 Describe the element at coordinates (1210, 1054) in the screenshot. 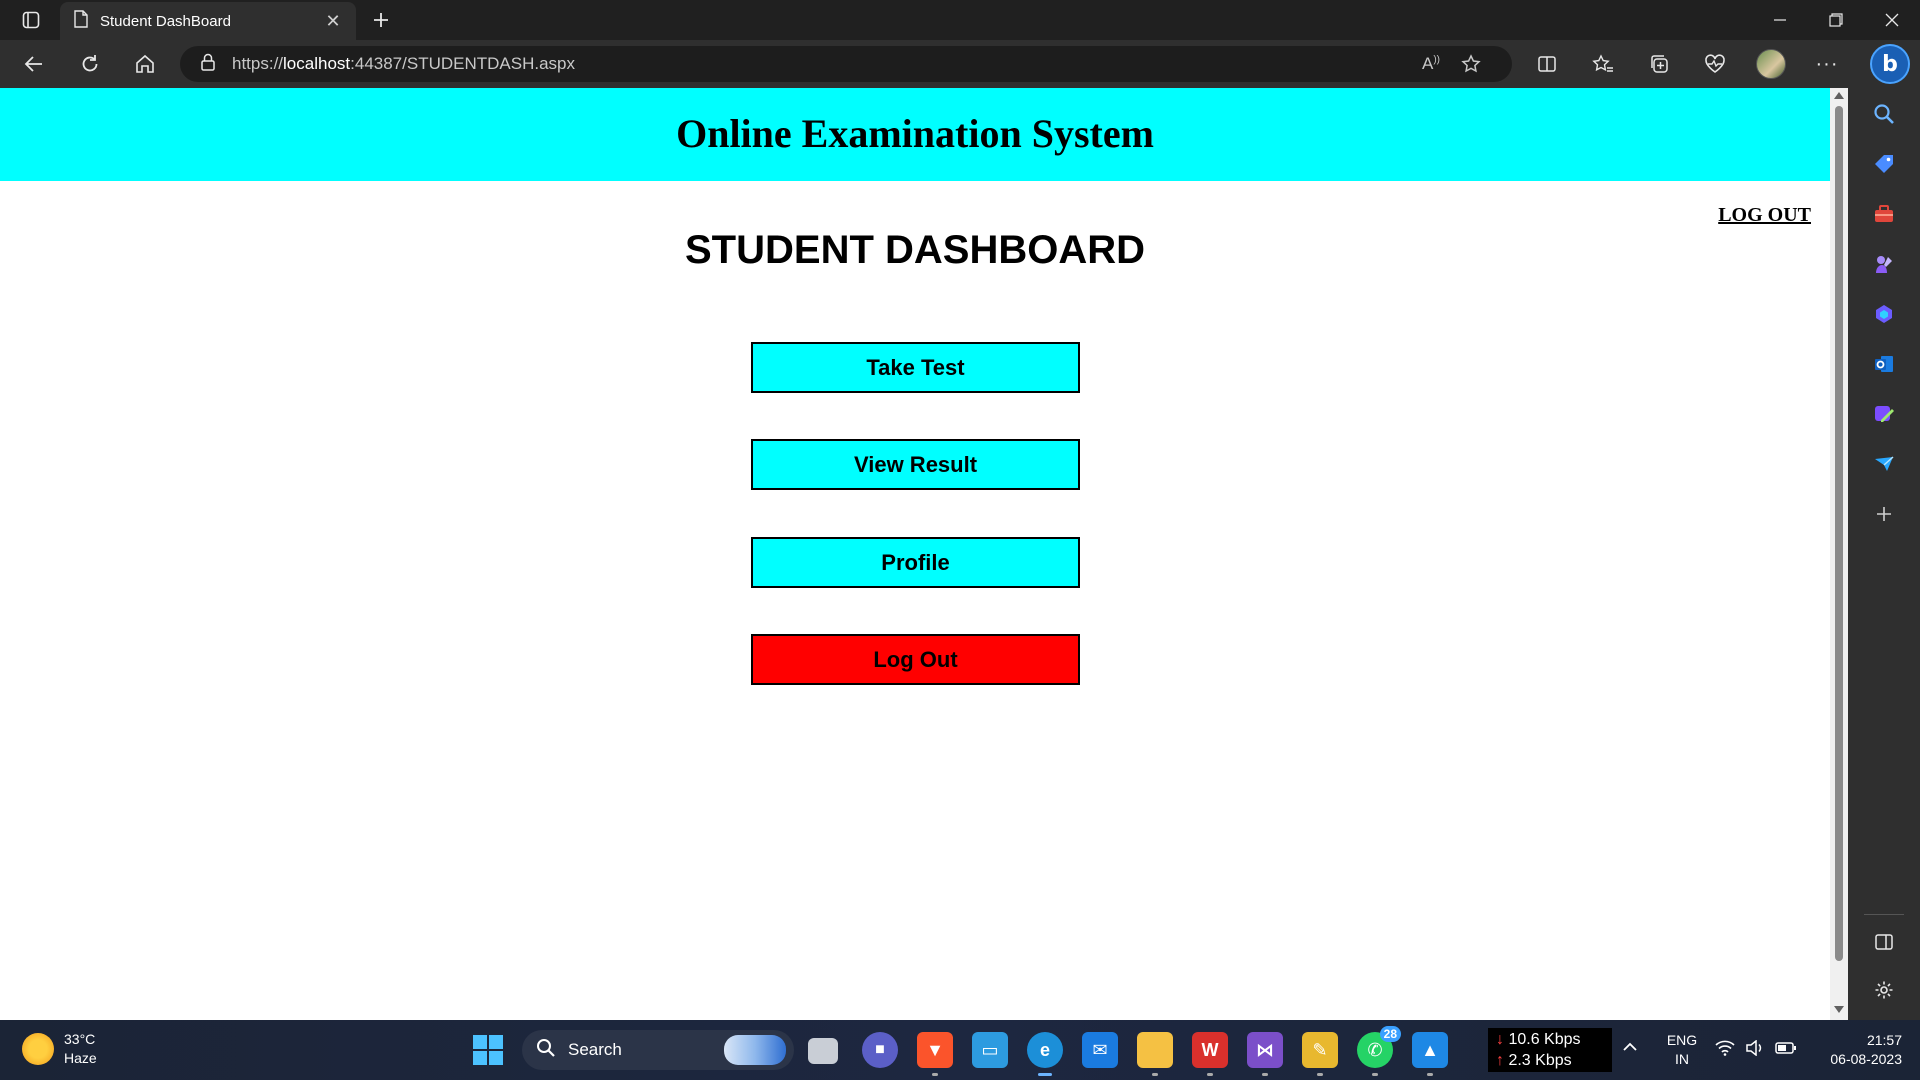

I see `wps-office-icon: W` at that location.